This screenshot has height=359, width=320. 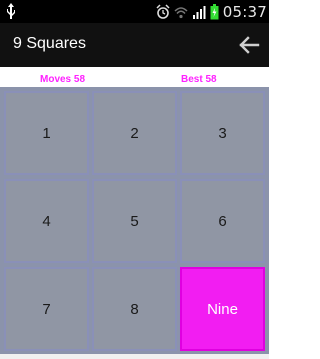 What do you see at coordinates (46, 133) in the screenshot?
I see `tile-1: 1` at bounding box center [46, 133].